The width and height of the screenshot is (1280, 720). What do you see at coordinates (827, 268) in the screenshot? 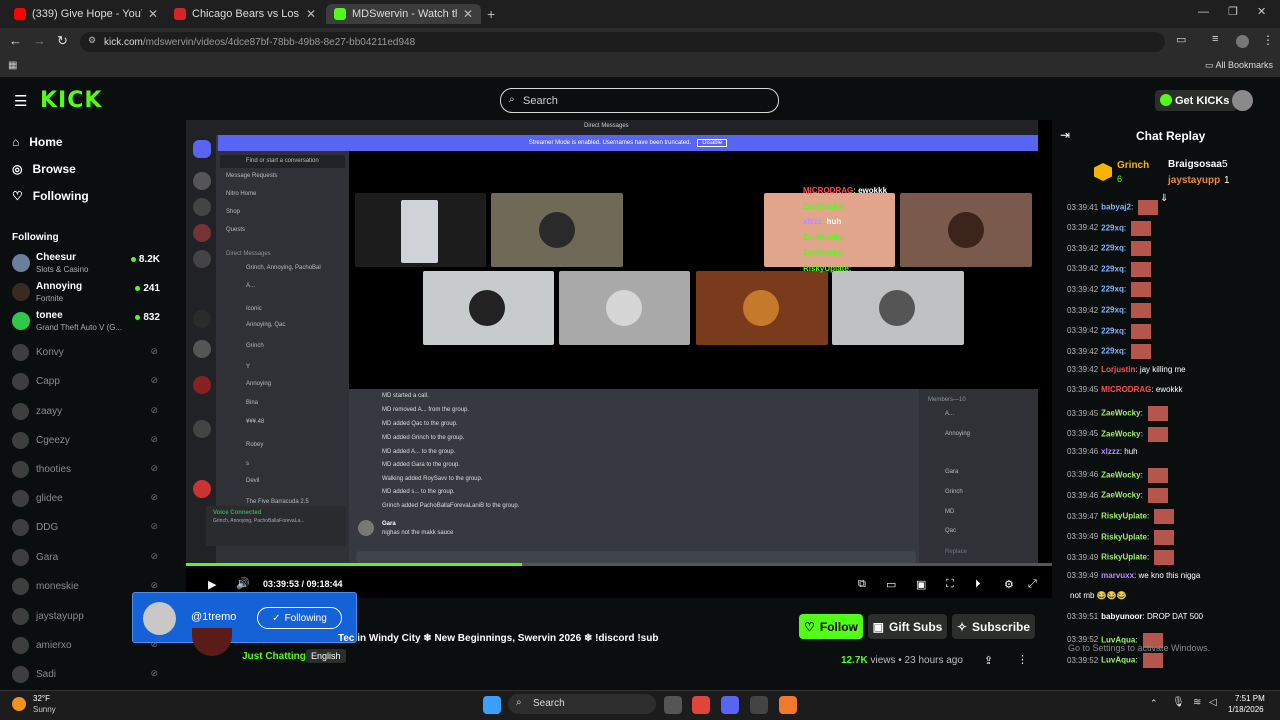
I see `overlay-line: RiskyUplate:` at bounding box center [827, 268].